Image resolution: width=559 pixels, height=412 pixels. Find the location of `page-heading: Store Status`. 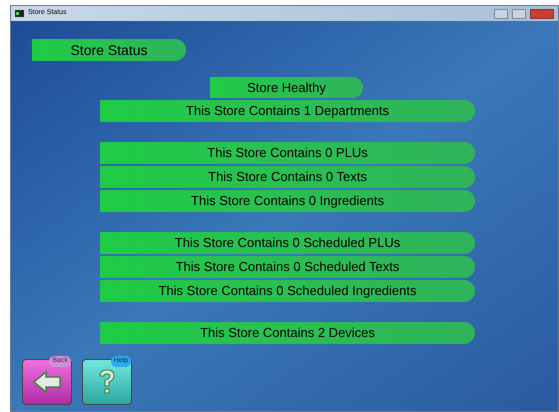

page-heading: Store Status is located at coordinates (109, 50).